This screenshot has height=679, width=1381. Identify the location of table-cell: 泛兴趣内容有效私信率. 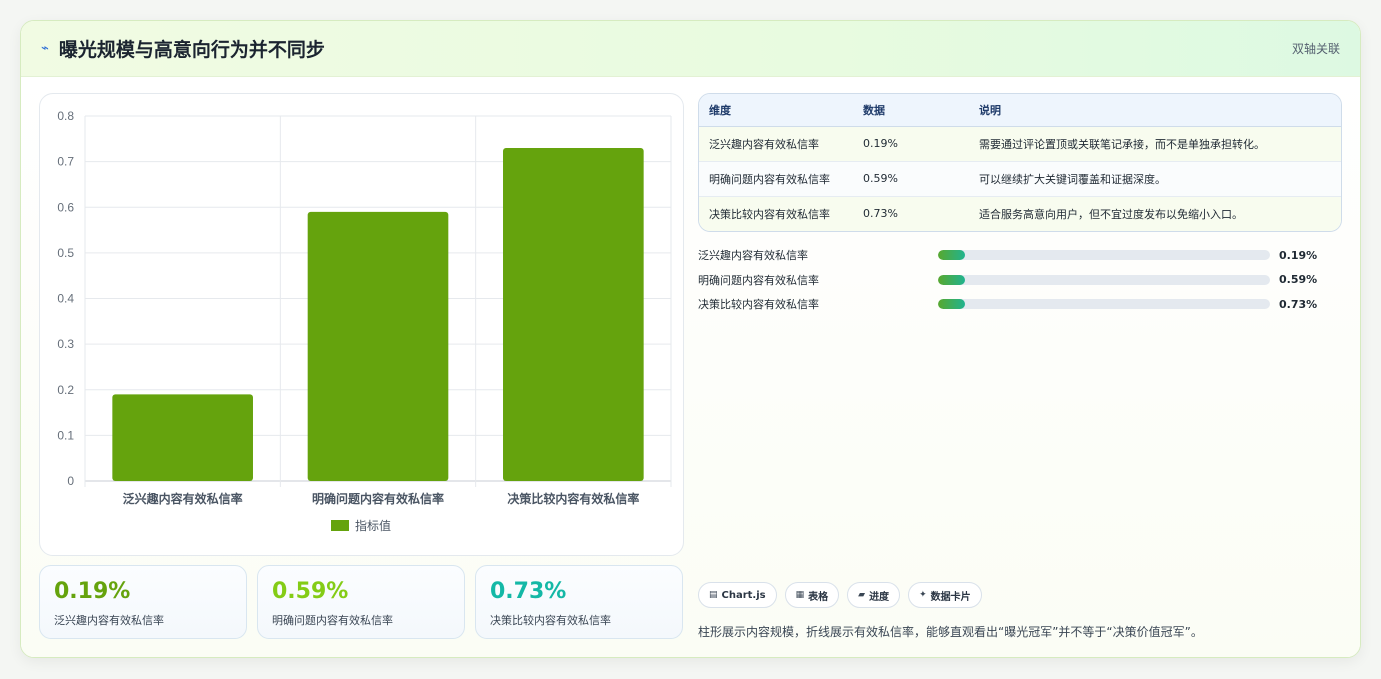
(776, 144).